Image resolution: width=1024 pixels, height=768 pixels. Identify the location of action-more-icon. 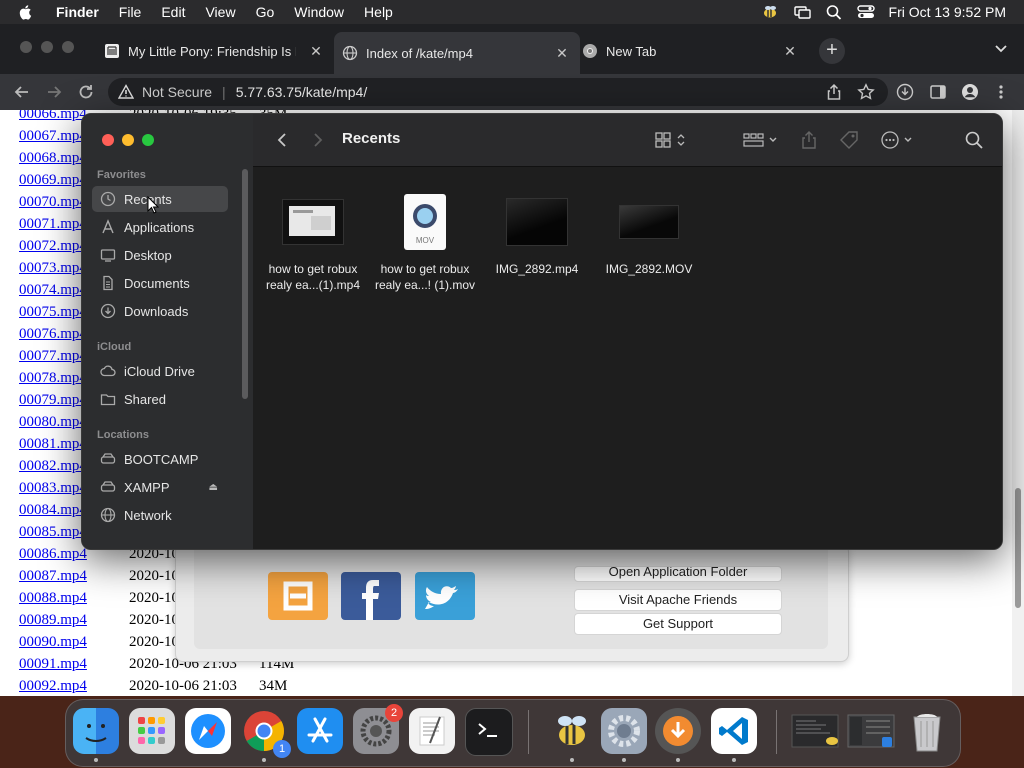
(898, 140).